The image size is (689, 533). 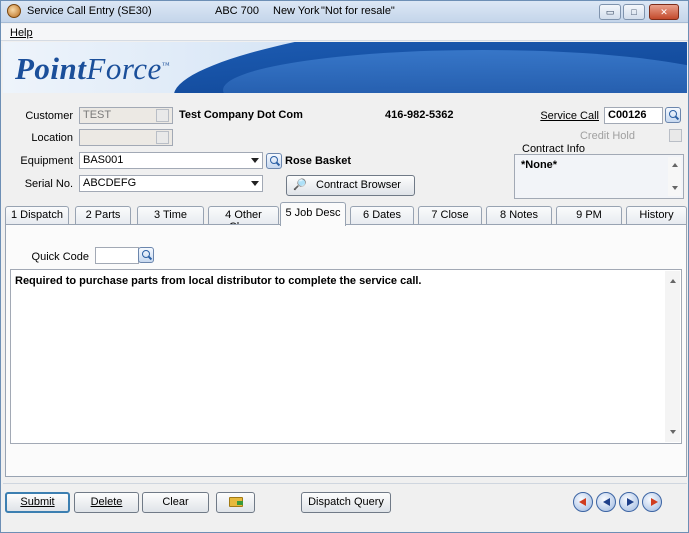 What do you see at coordinates (243, 219) in the screenshot?
I see `tab-other-charges: 4 Other Chrgs` at bounding box center [243, 219].